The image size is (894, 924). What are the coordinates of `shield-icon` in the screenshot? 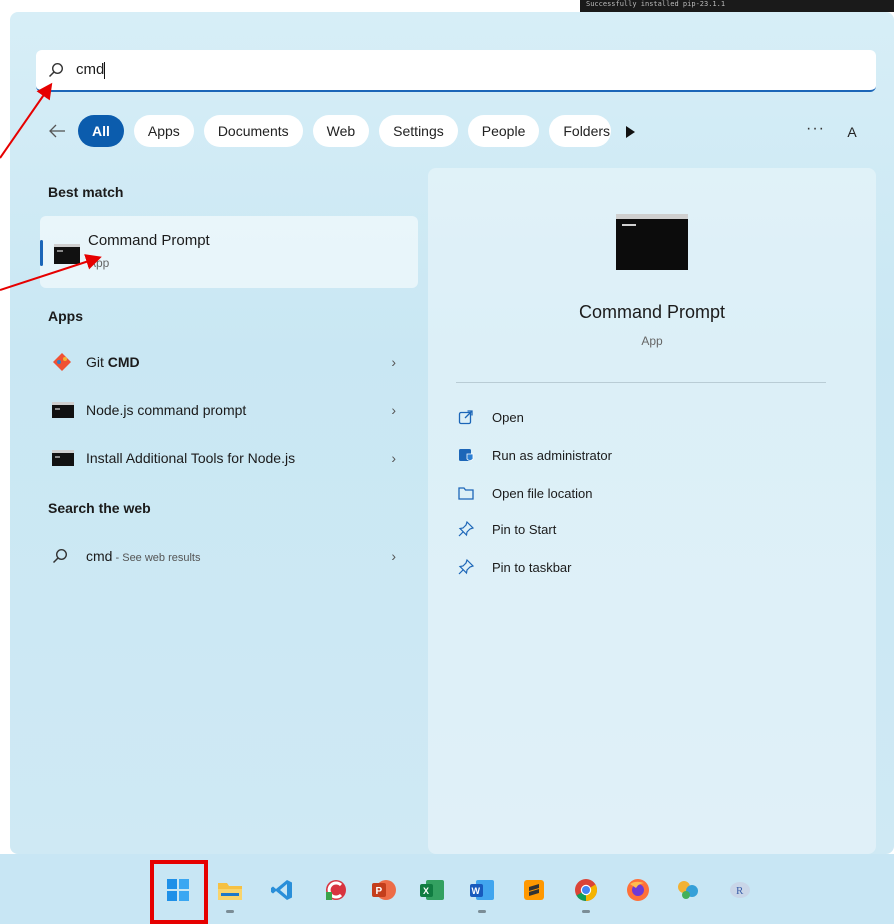 It's located at (475, 455).